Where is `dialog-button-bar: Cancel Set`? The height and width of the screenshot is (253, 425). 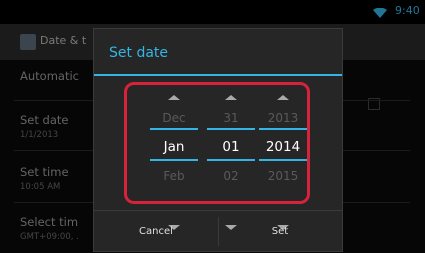
dialog-button-bar: Cancel Set is located at coordinates (218, 231).